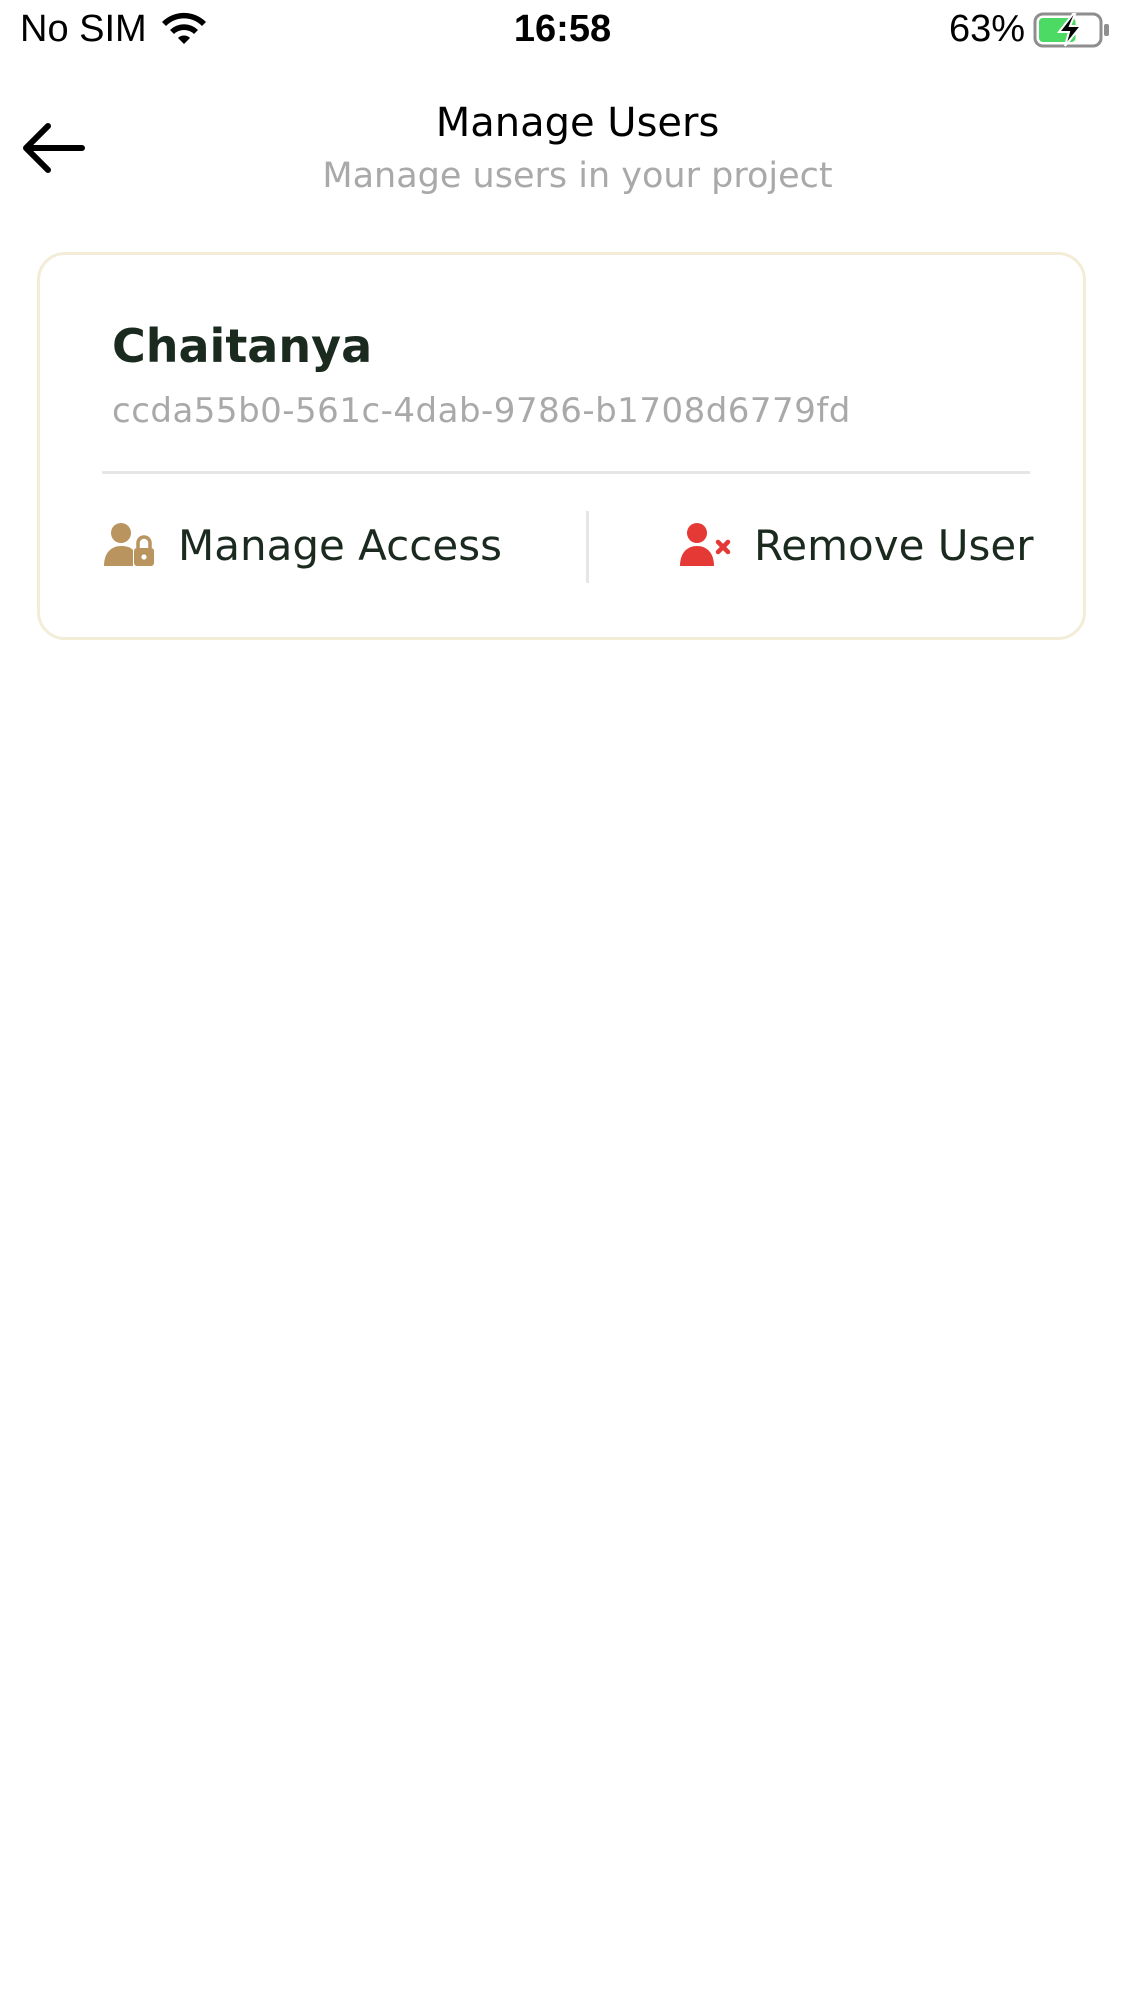 This screenshot has height=2001, width=1125. Describe the element at coordinates (986, 29) in the screenshot. I see `battery-percent: 63%` at that location.